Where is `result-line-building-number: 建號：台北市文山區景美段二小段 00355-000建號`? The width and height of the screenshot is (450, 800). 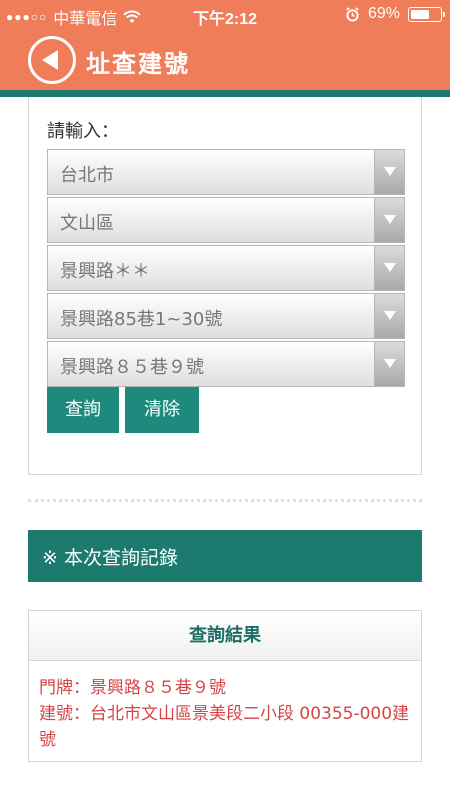
result-line-building-number: 建號：台北市文山區景美段二小段 00355-000建號 is located at coordinates (224, 727).